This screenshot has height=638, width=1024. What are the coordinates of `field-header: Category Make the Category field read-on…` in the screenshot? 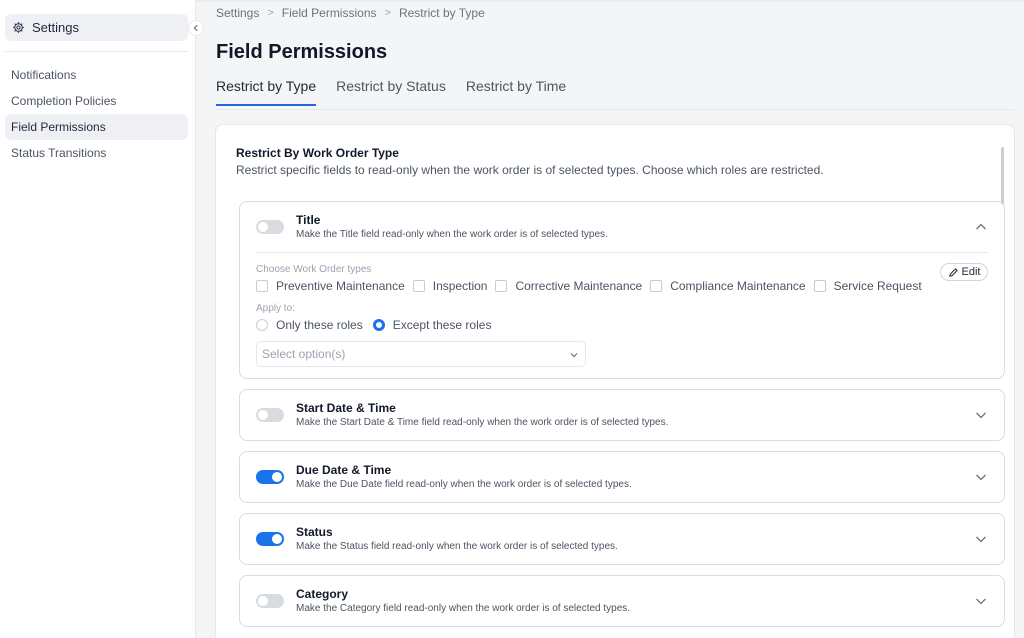 It's located at (622, 601).